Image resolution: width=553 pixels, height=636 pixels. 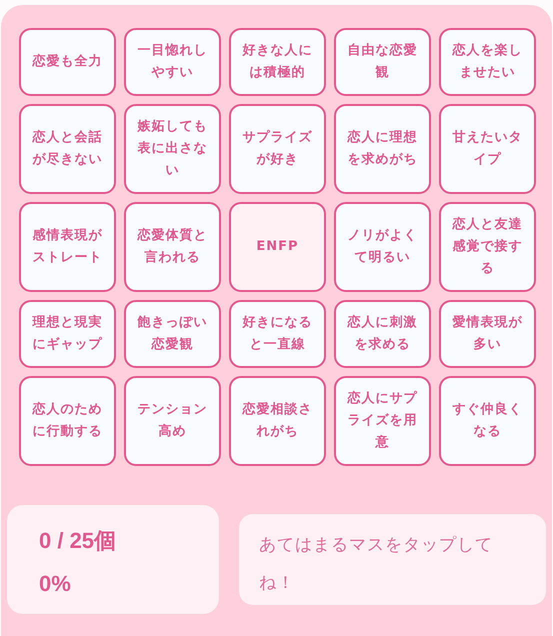 I want to click on bingo-cell: 恋人と会話が尽きない, so click(x=67, y=149).